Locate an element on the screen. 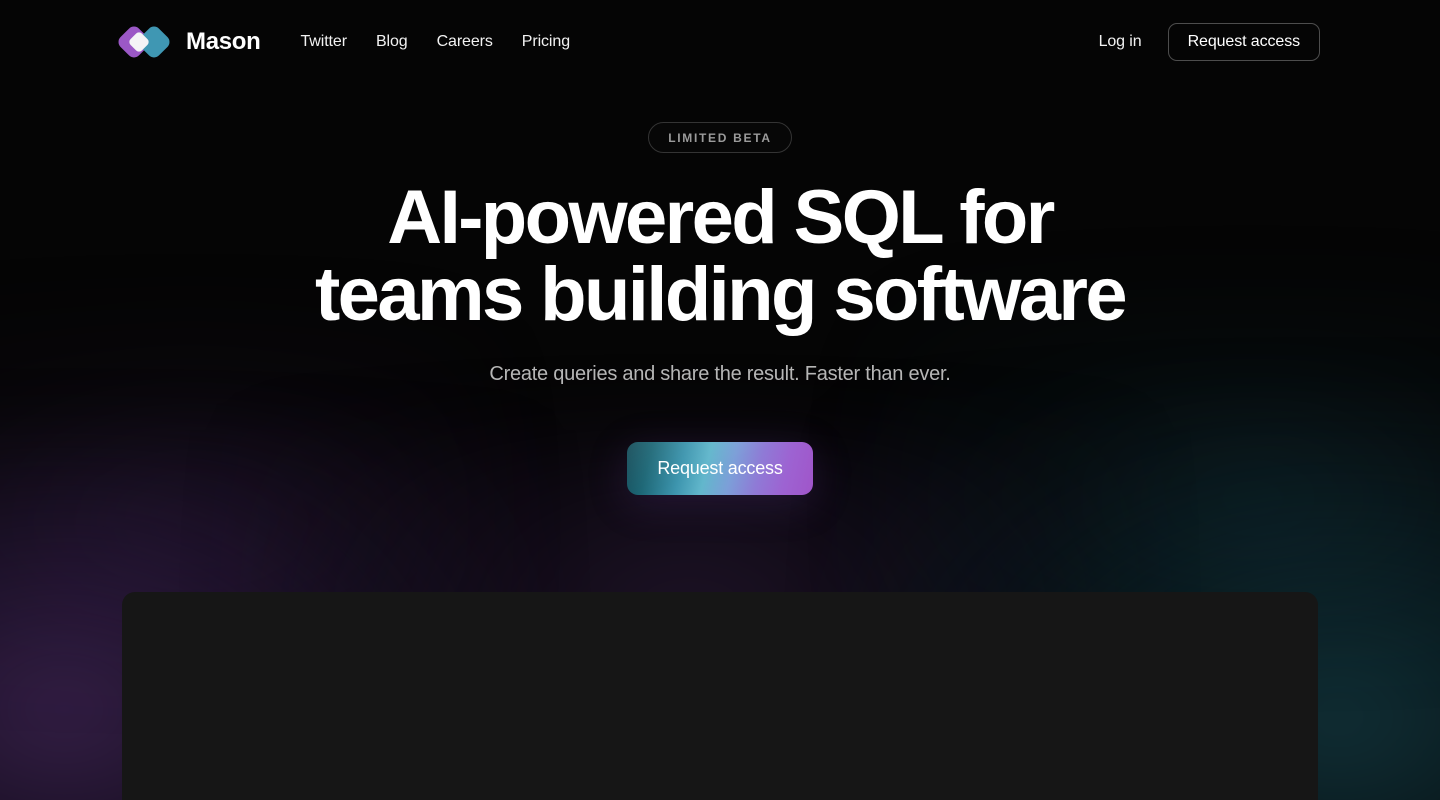 The height and width of the screenshot is (800, 1440). mason-diamond-logo-icon is located at coordinates (144, 42).